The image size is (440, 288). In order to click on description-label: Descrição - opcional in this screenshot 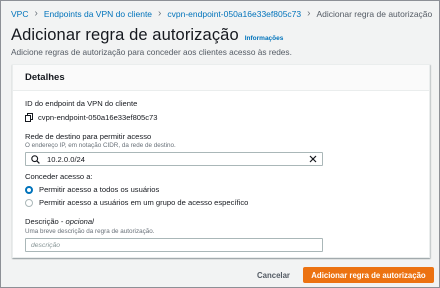, I will do `click(59, 221)`.